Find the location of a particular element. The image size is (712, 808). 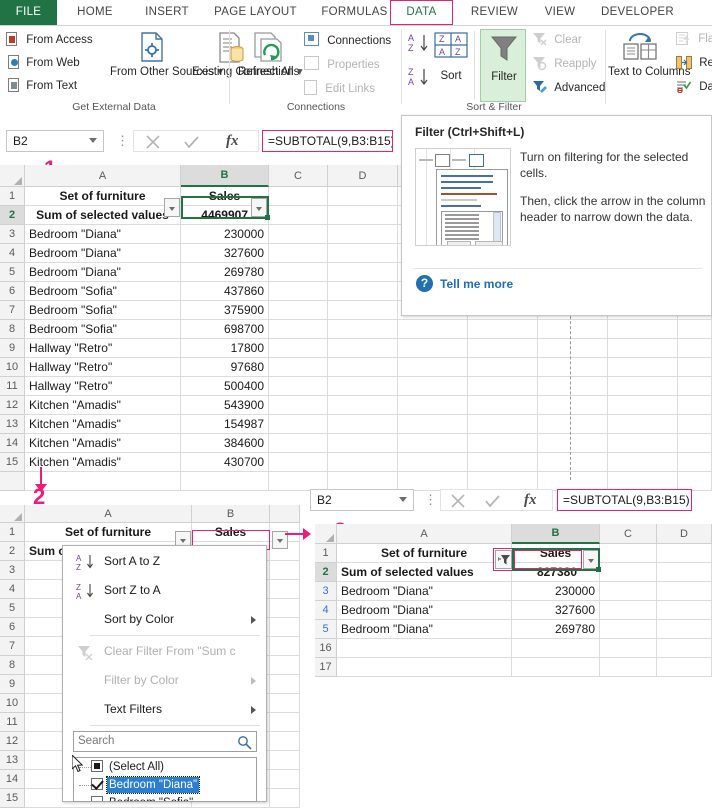

insert-function-icon-panel3: fx is located at coordinates (530, 500).